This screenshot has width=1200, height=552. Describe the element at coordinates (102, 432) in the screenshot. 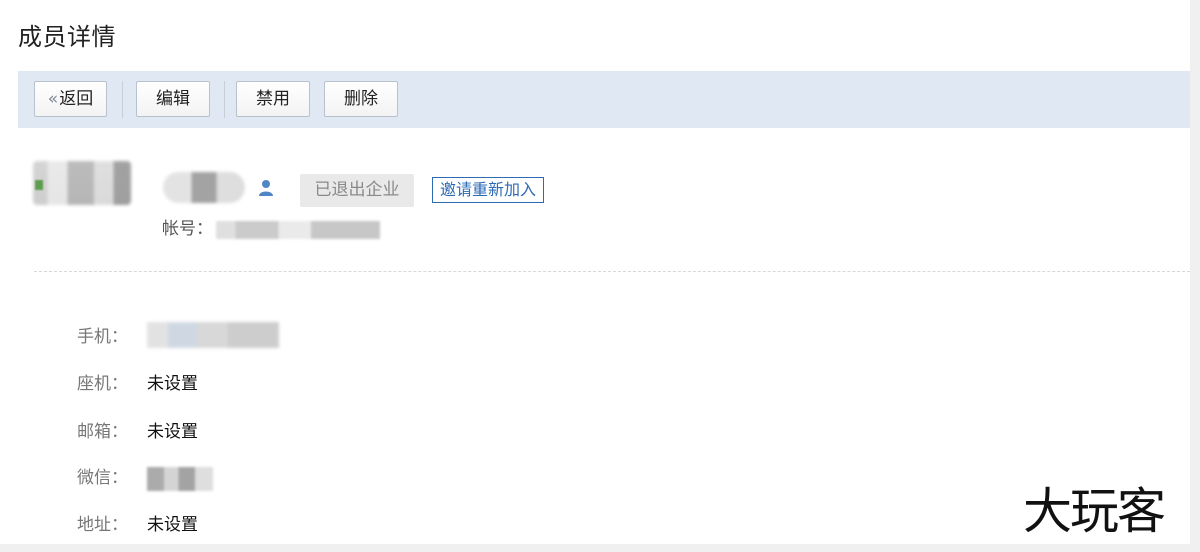

I see `email-label: 邮箱：` at that location.